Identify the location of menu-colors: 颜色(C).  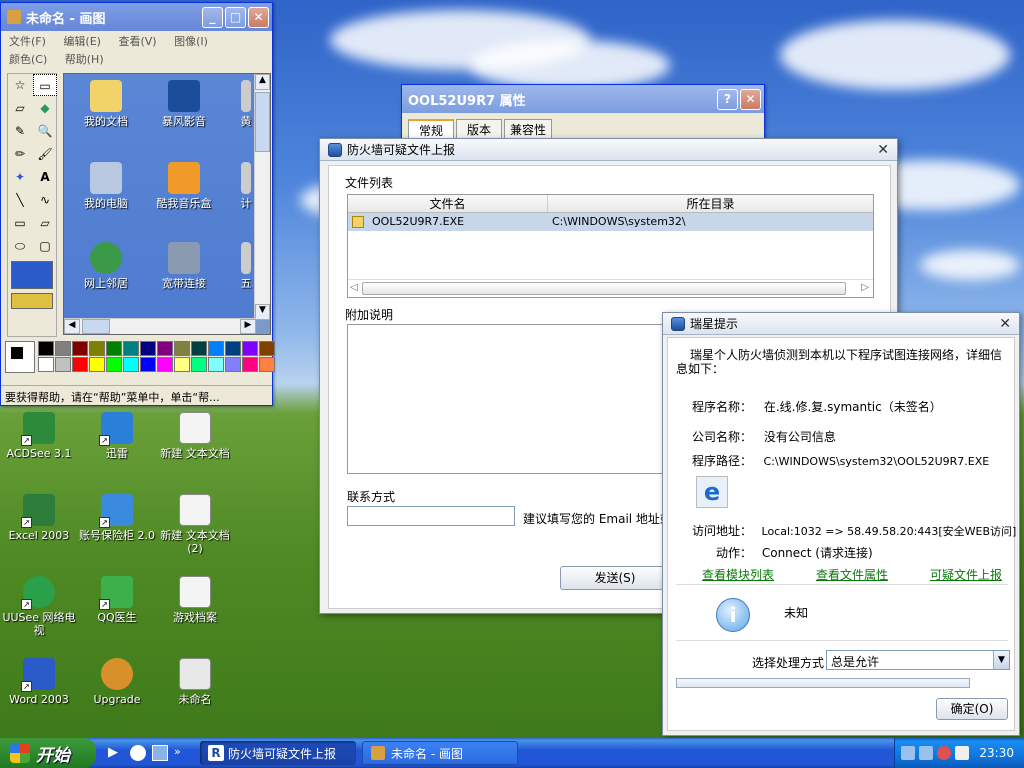
(28, 59).